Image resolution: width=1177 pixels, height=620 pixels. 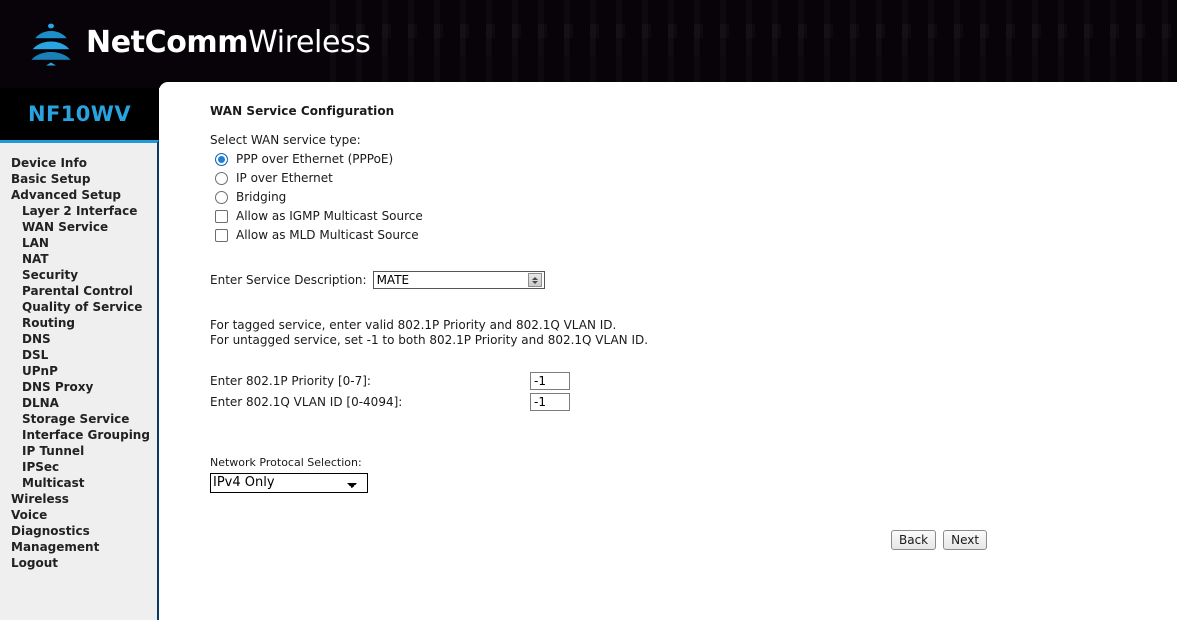 What do you see at coordinates (78, 419) in the screenshot?
I see `sidebar-item-storage-service: Storage Service` at bounding box center [78, 419].